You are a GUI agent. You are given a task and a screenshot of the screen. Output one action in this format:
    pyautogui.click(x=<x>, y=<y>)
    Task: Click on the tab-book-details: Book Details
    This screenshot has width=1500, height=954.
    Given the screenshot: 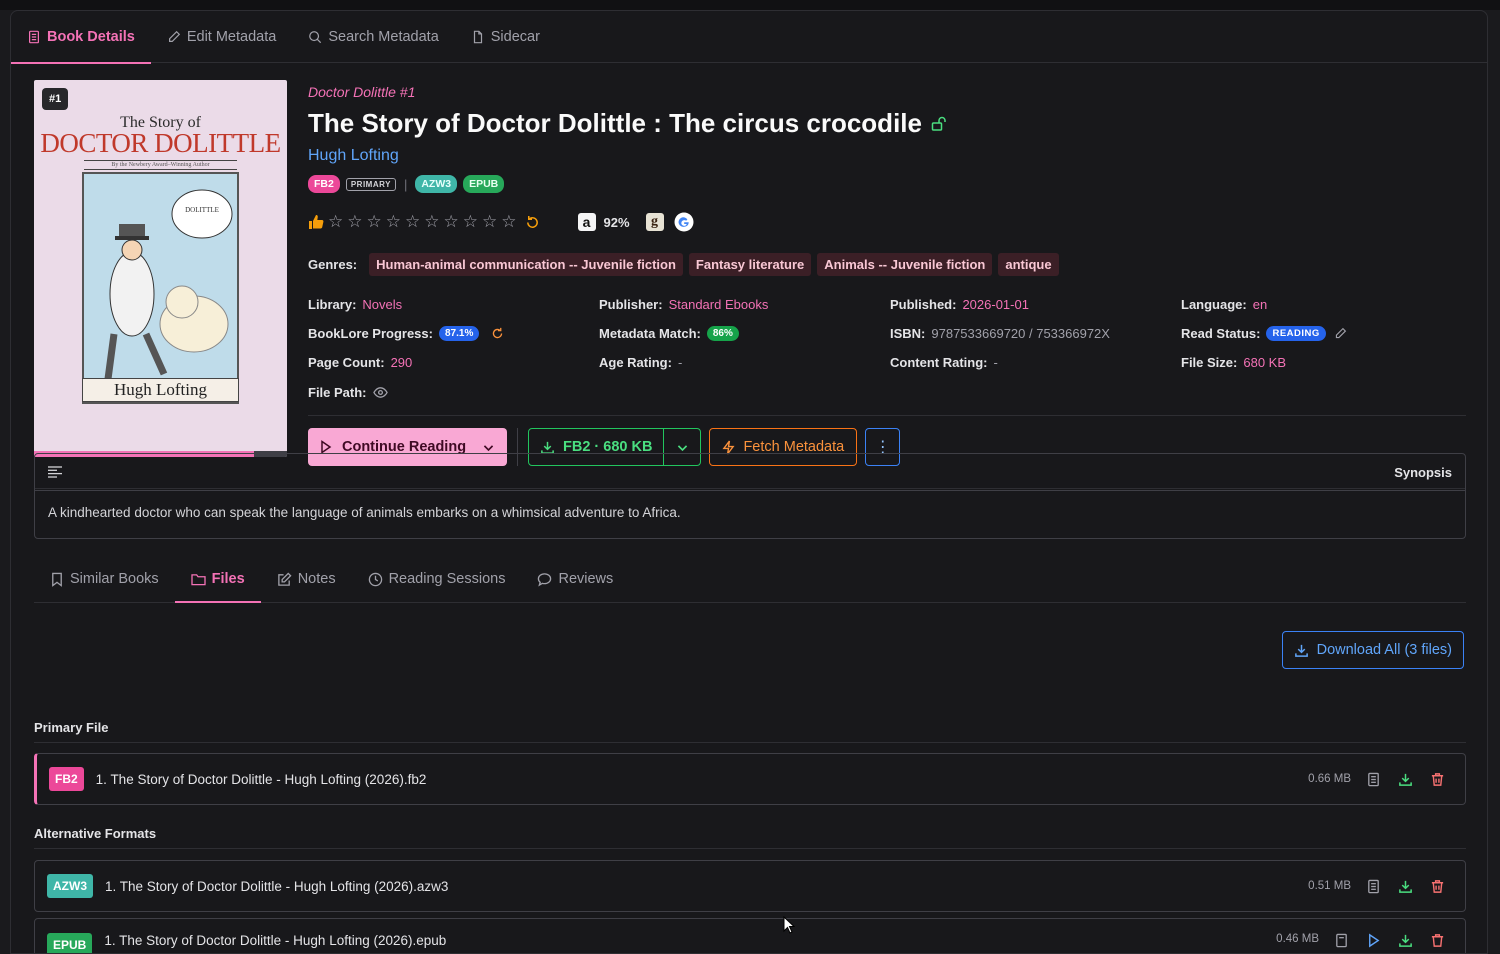 What is the action you would take?
    pyautogui.click(x=81, y=37)
    